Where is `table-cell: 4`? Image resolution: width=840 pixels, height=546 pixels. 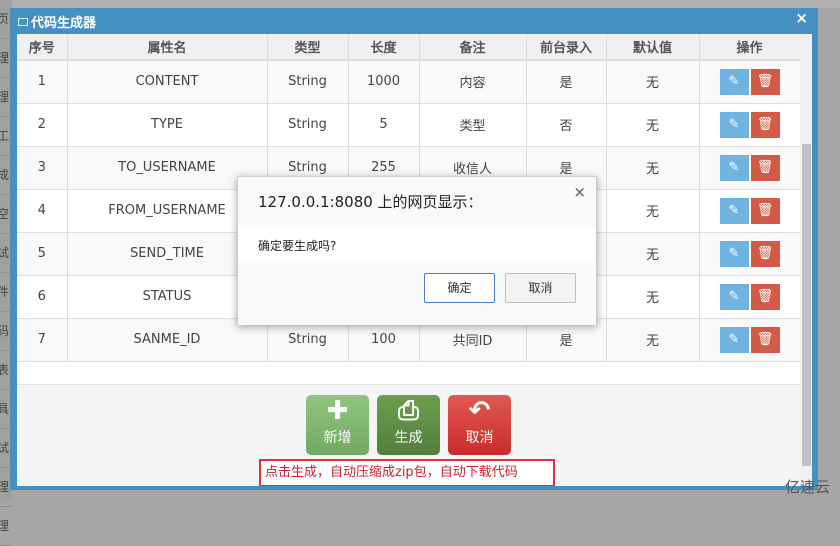
table-cell: 4 is located at coordinates (42, 211).